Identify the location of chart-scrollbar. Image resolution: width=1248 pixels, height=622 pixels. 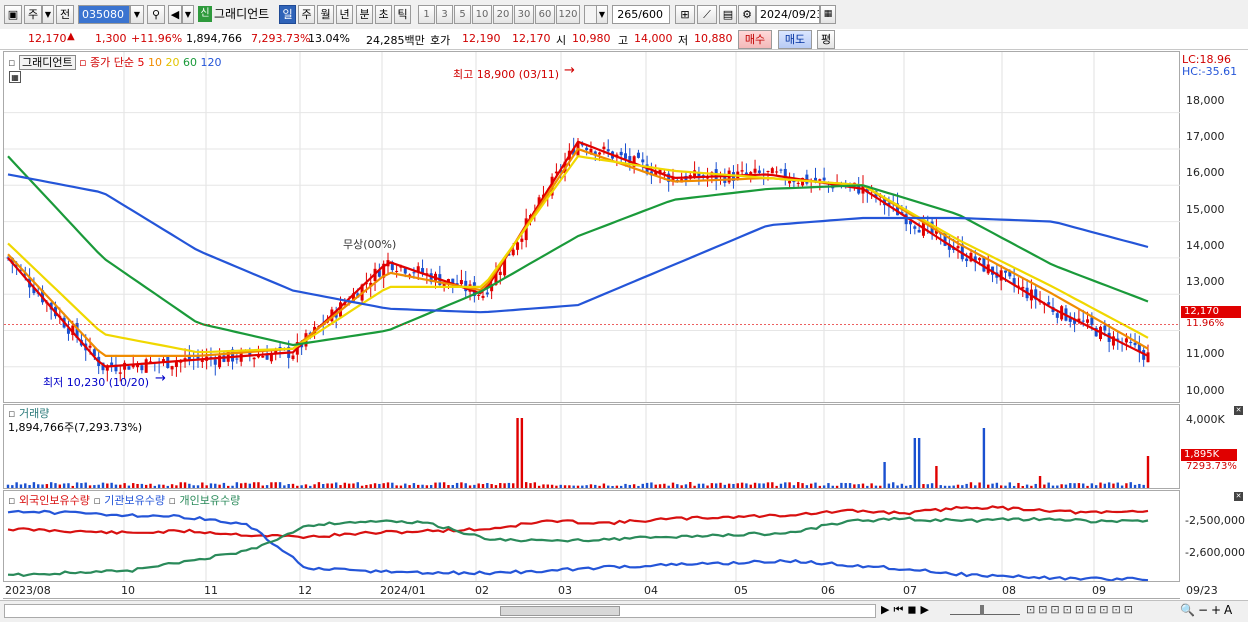
(440, 611).